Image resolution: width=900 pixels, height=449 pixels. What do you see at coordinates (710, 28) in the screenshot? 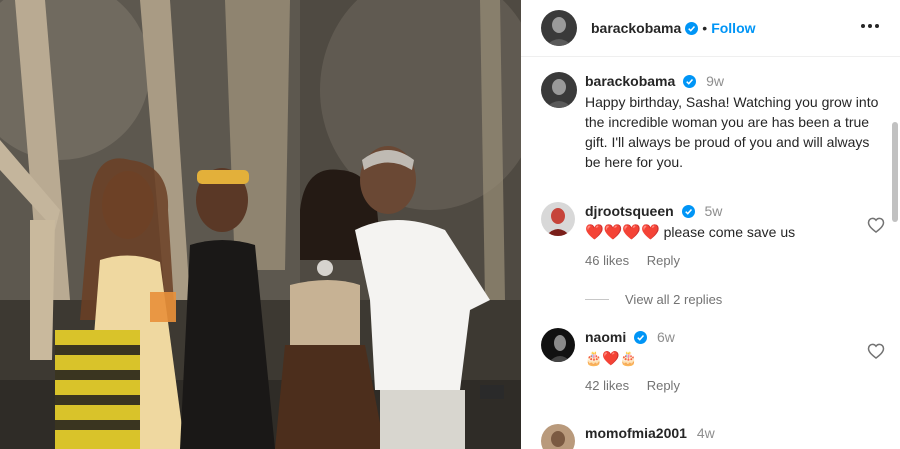
I see `post-header: barackobama • Follow` at bounding box center [710, 28].